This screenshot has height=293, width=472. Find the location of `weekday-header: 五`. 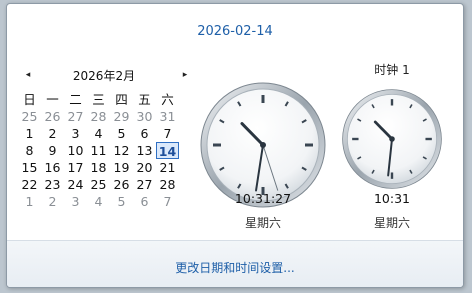

weekday-header: 五 is located at coordinates (144, 99).